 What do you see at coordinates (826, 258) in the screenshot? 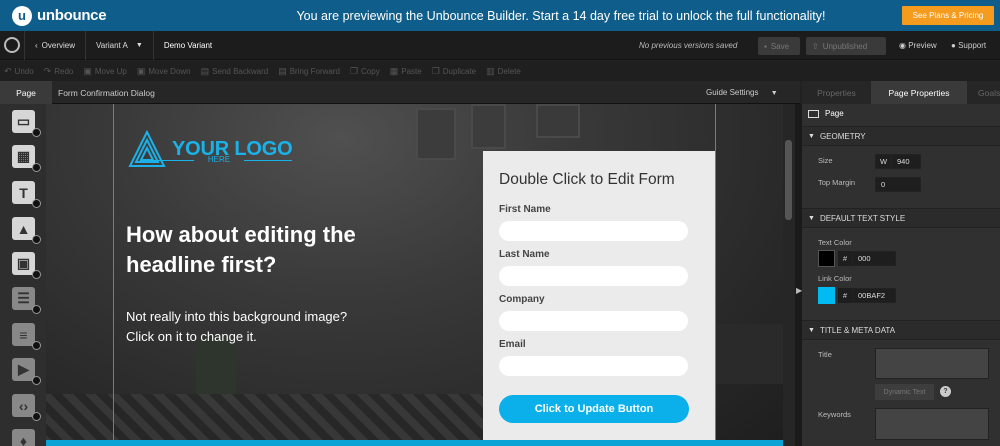
I see `text-color-swatch` at bounding box center [826, 258].